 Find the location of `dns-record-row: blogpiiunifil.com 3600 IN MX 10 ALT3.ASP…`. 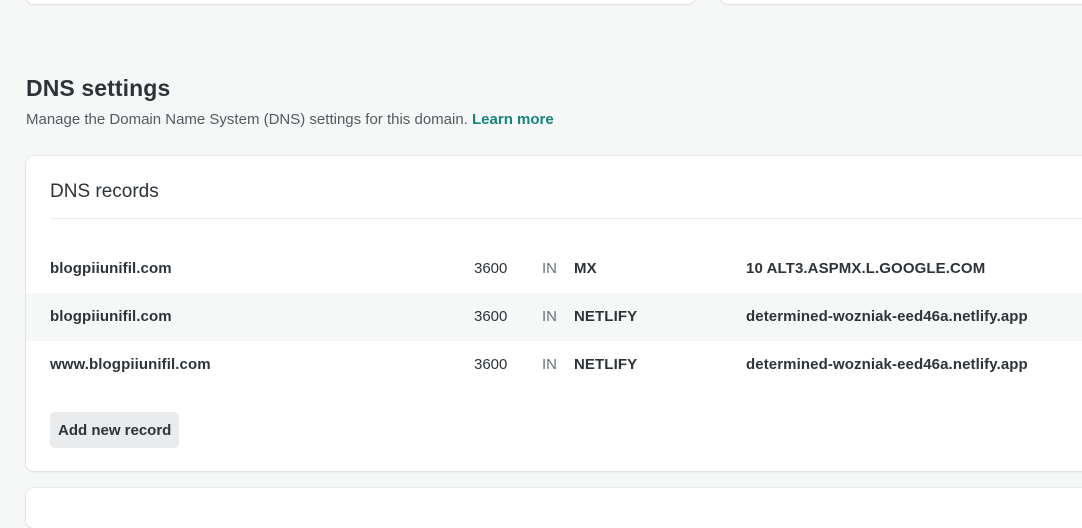

dns-record-row: blogpiiunifil.com 3600 IN MX 10 ALT3.ASP… is located at coordinates (554, 269).